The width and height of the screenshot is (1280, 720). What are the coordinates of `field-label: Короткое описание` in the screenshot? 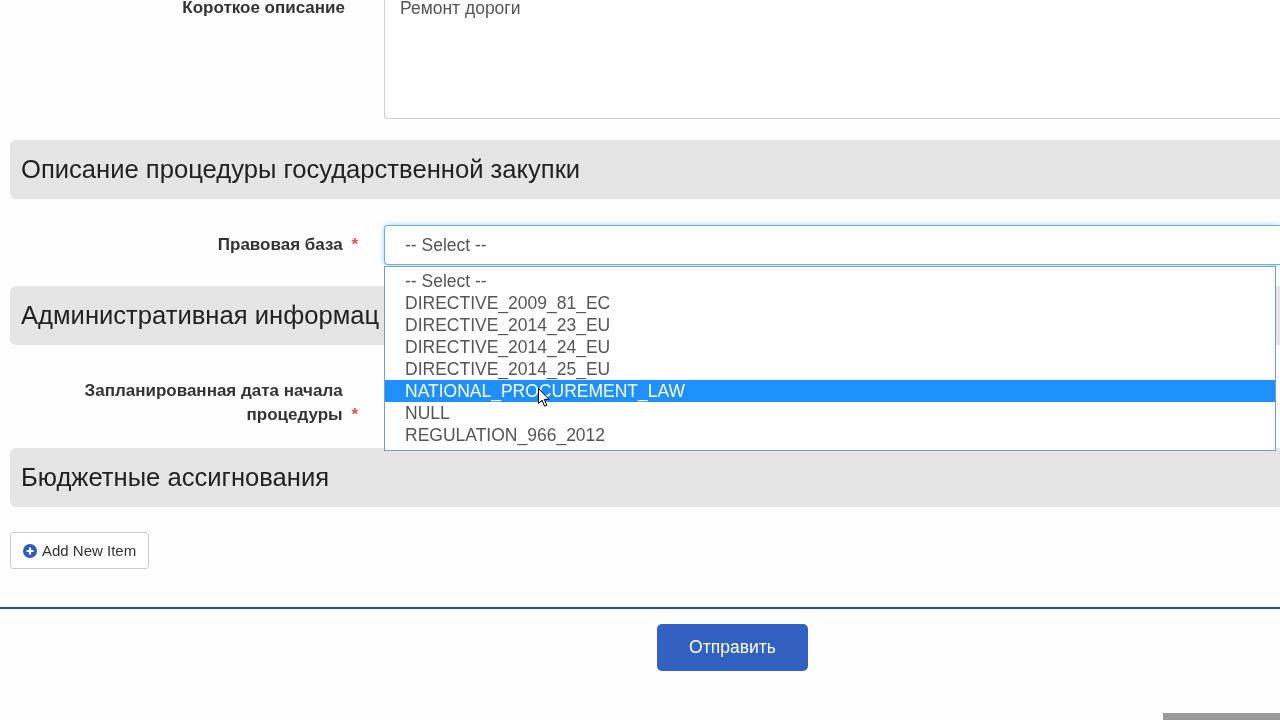 It's located at (263, 8).